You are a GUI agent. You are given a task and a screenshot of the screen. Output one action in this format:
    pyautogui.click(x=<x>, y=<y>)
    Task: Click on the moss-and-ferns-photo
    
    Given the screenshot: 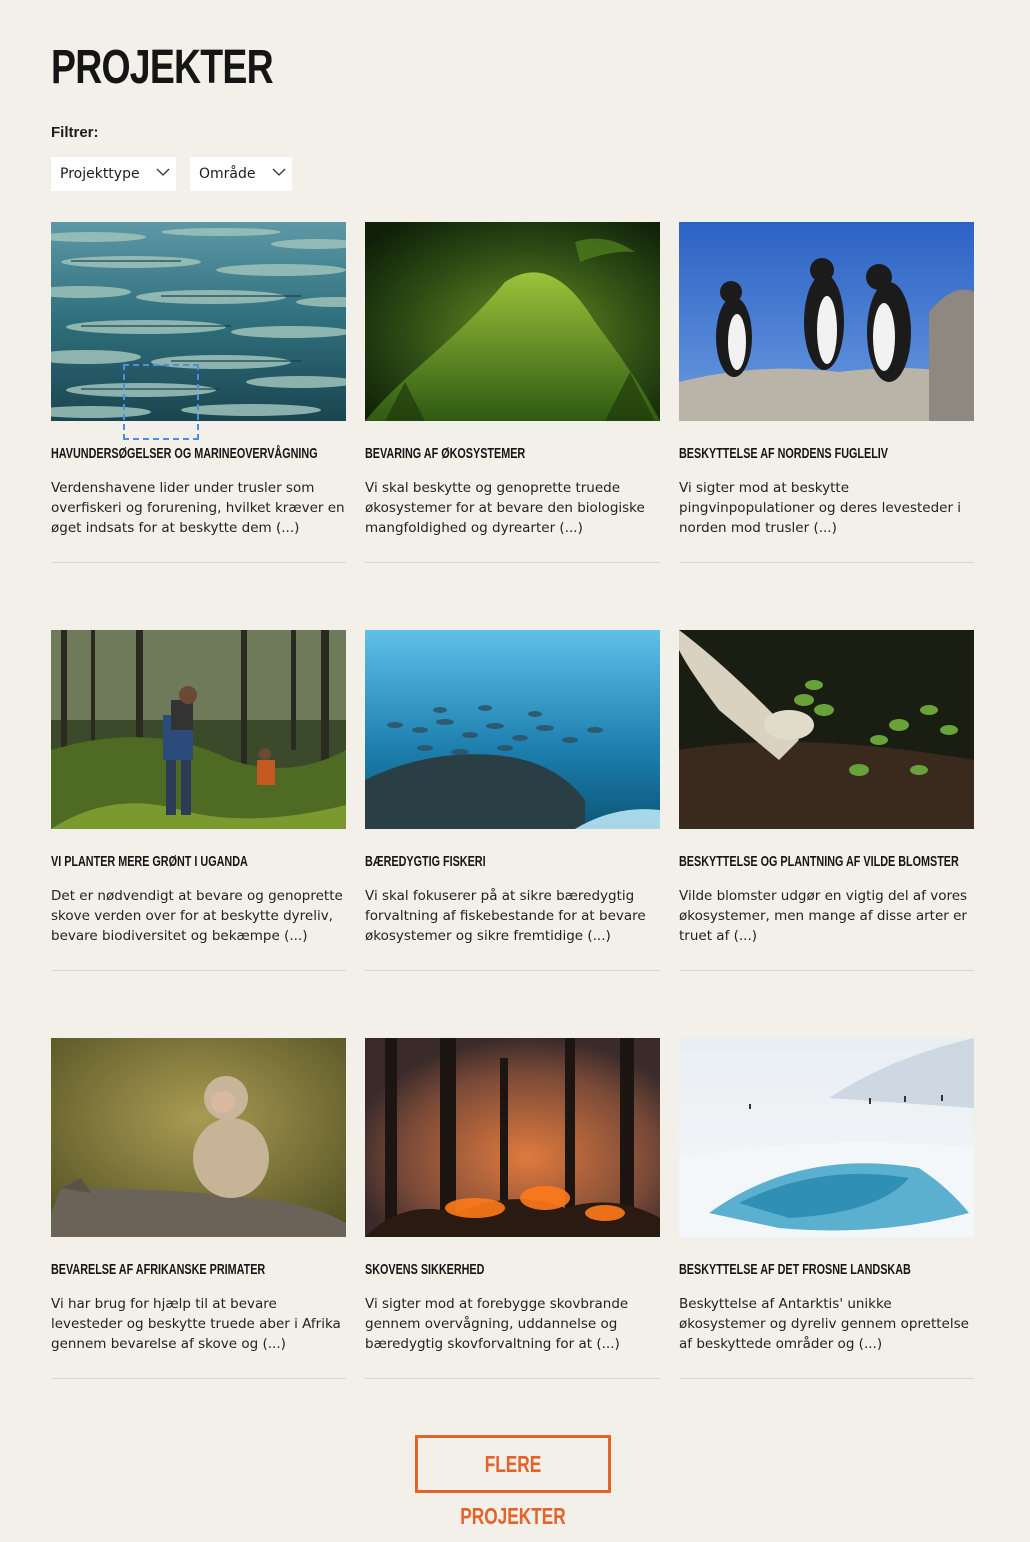 What is the action you would take?
    pyautogui.click(x=512, y=321)
    